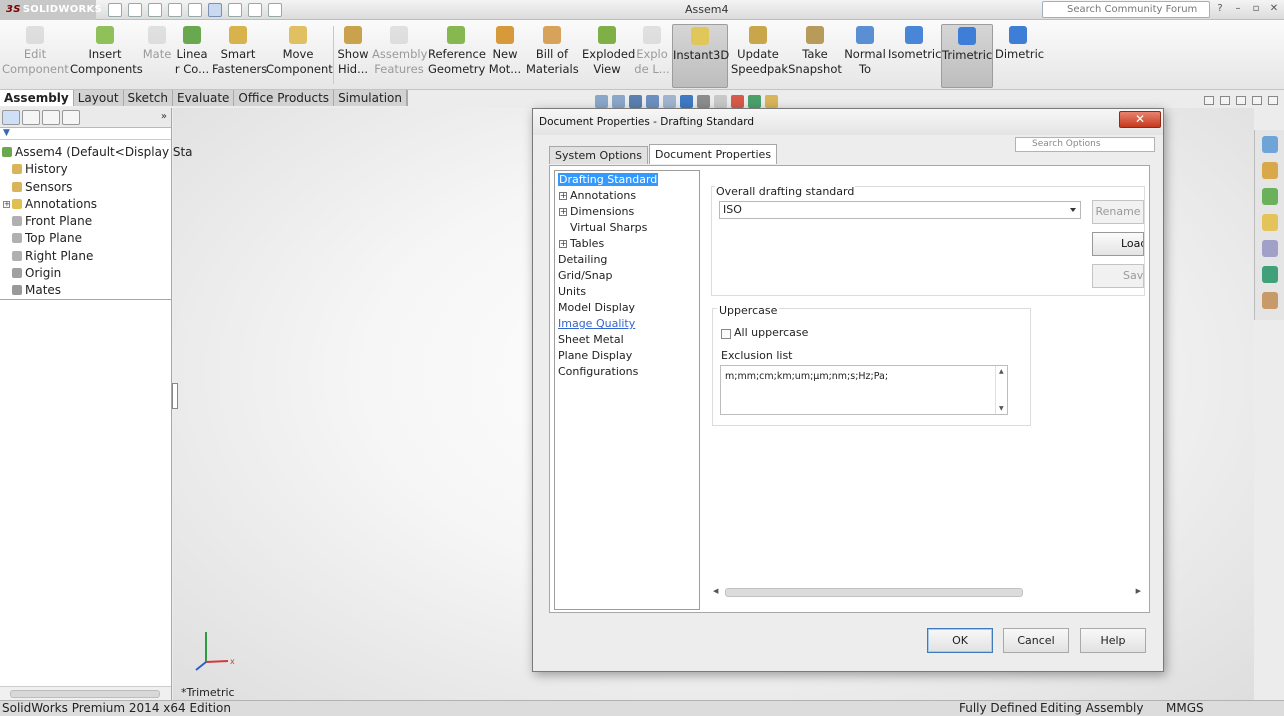 Image resolution: width=1284 pixels, height=716 pixels. What do you see at coordinates (1036, 640) in the screenshot?
I see `cancel-button: Cancel` at bounding box center [1036, 640].